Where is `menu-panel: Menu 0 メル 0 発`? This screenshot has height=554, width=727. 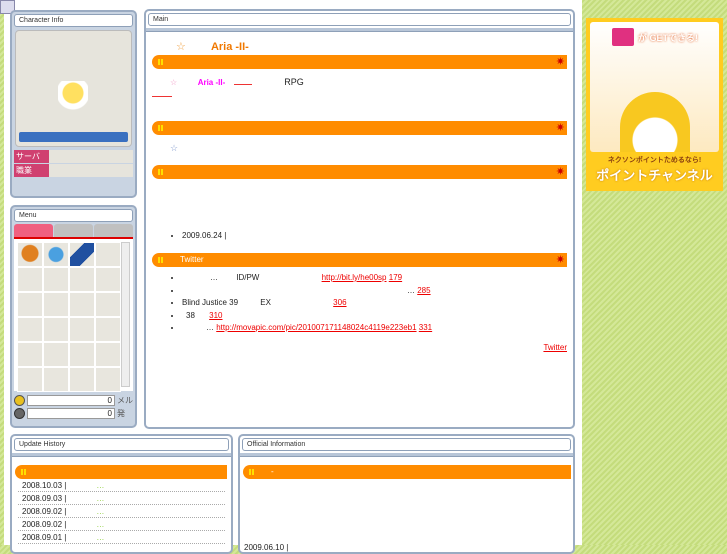 menu-panel: Menu 0 メル 0 発 is located at coordinates (73, 316).